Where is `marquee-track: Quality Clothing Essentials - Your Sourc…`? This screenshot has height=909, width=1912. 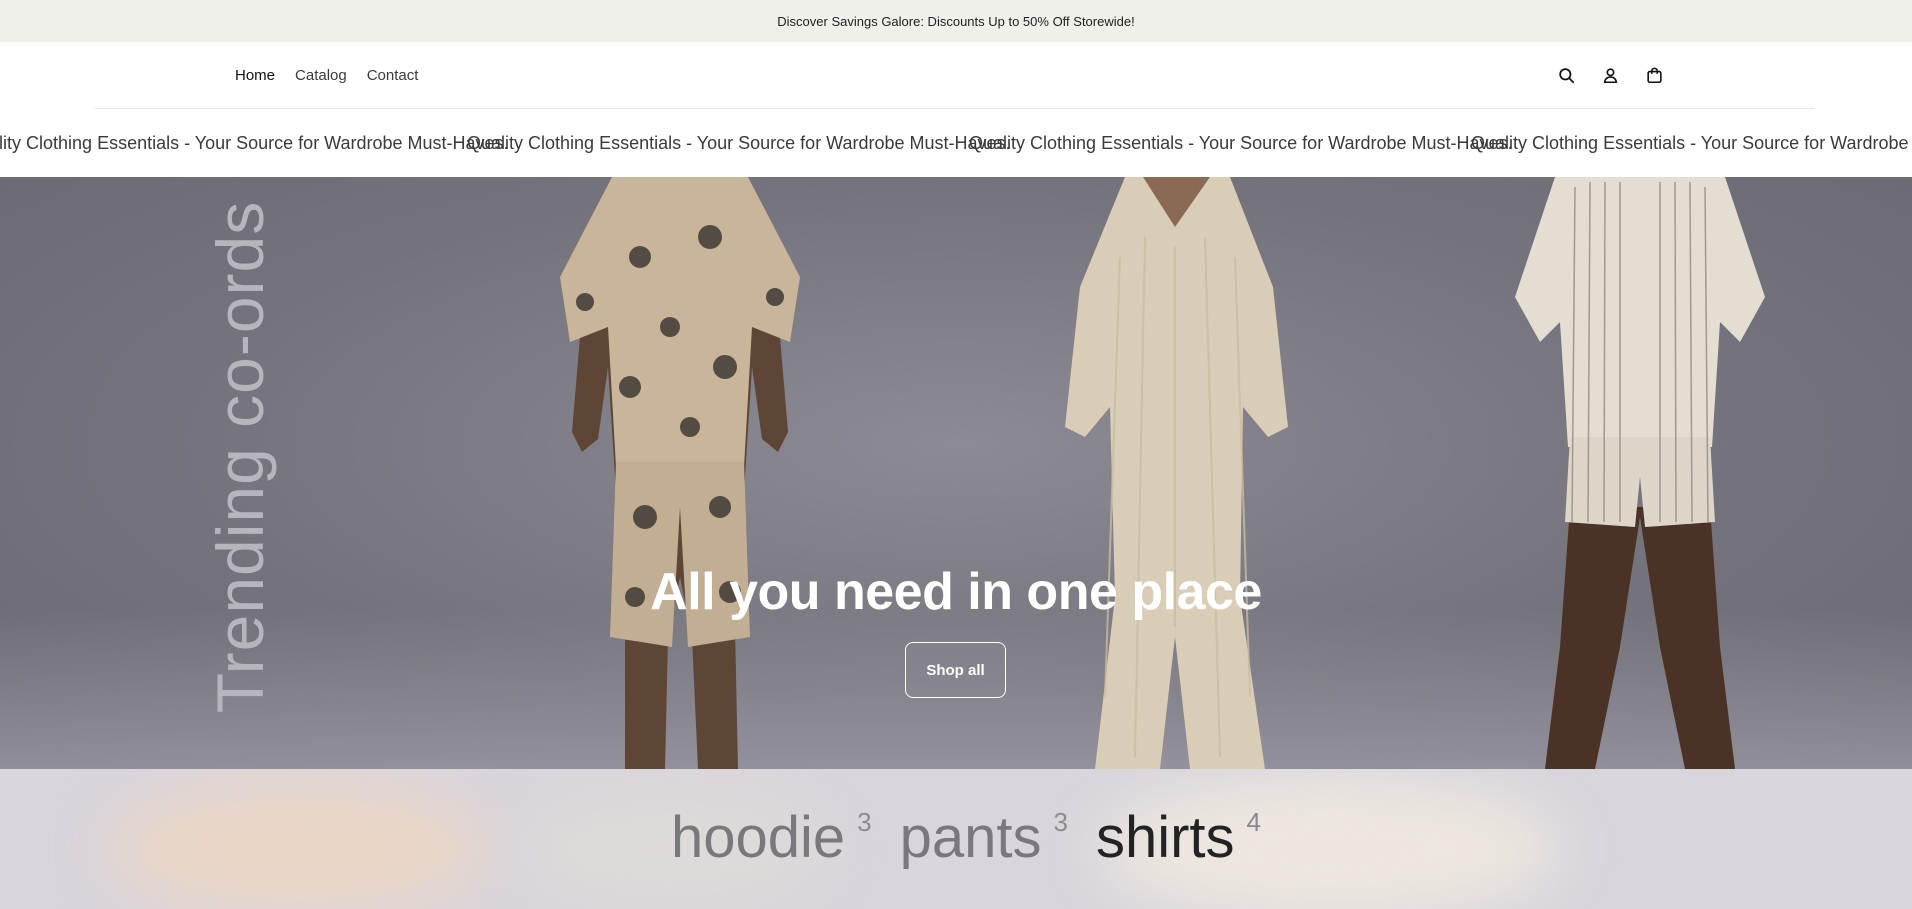 marquee-track: Quality Clothing Essentials - Your Sourc… is located at coordinates (956, 143).